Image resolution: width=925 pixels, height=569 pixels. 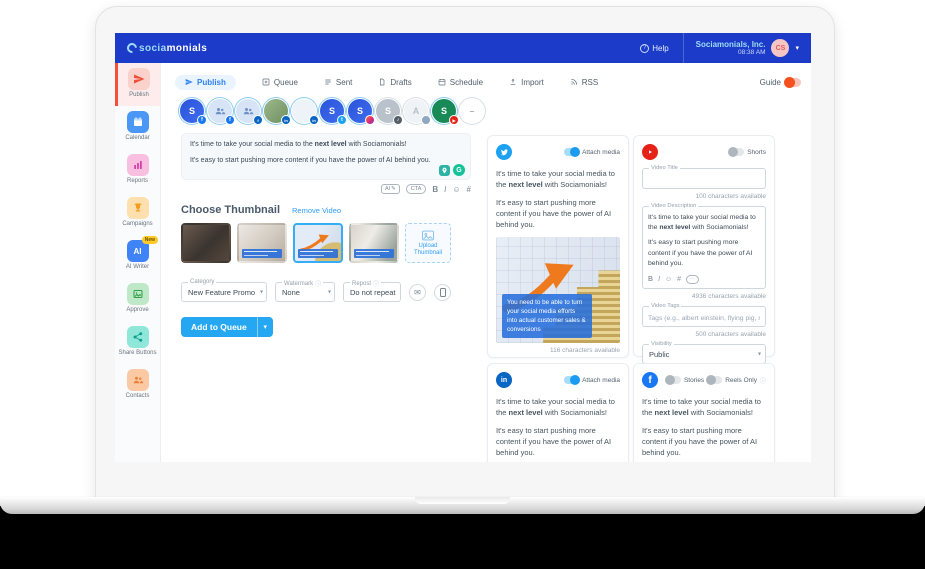 I want to click on cta-button: CTA, so click(x=416, y=189).